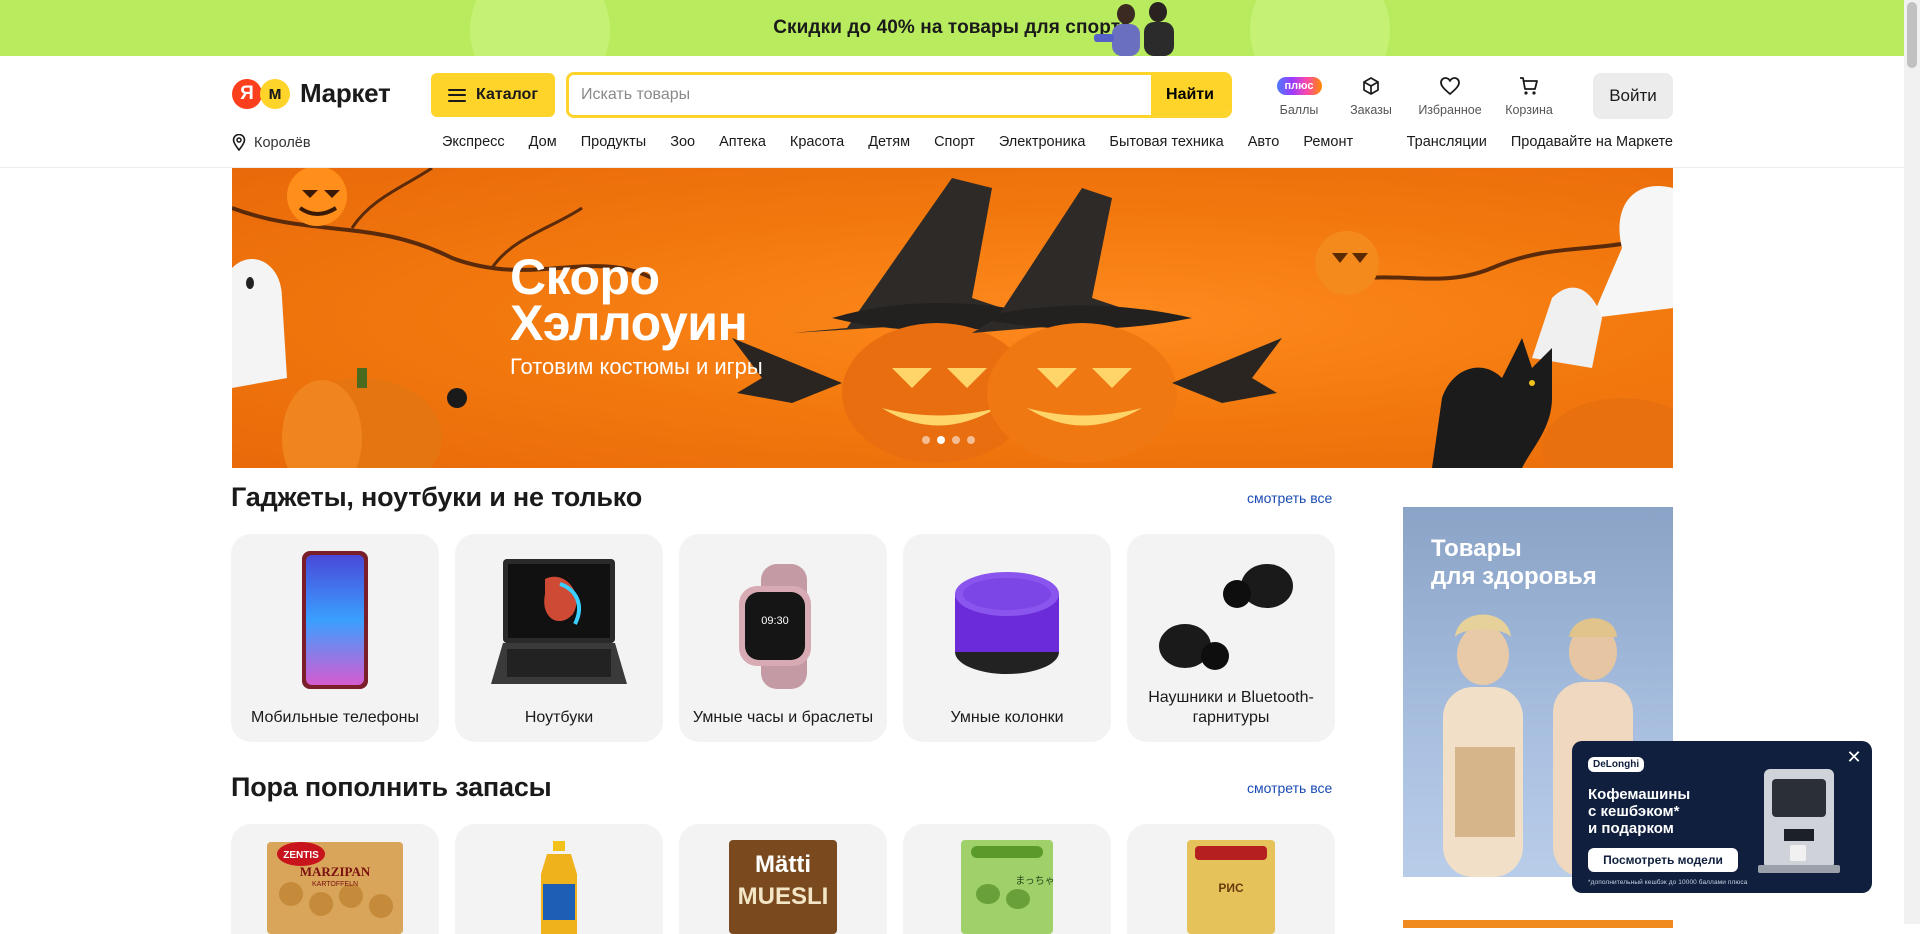 The height and width of the screenshot is (934, 1920). I want to click on section-title-stock-up: Пора пополнить запасы, so click(391, 787).